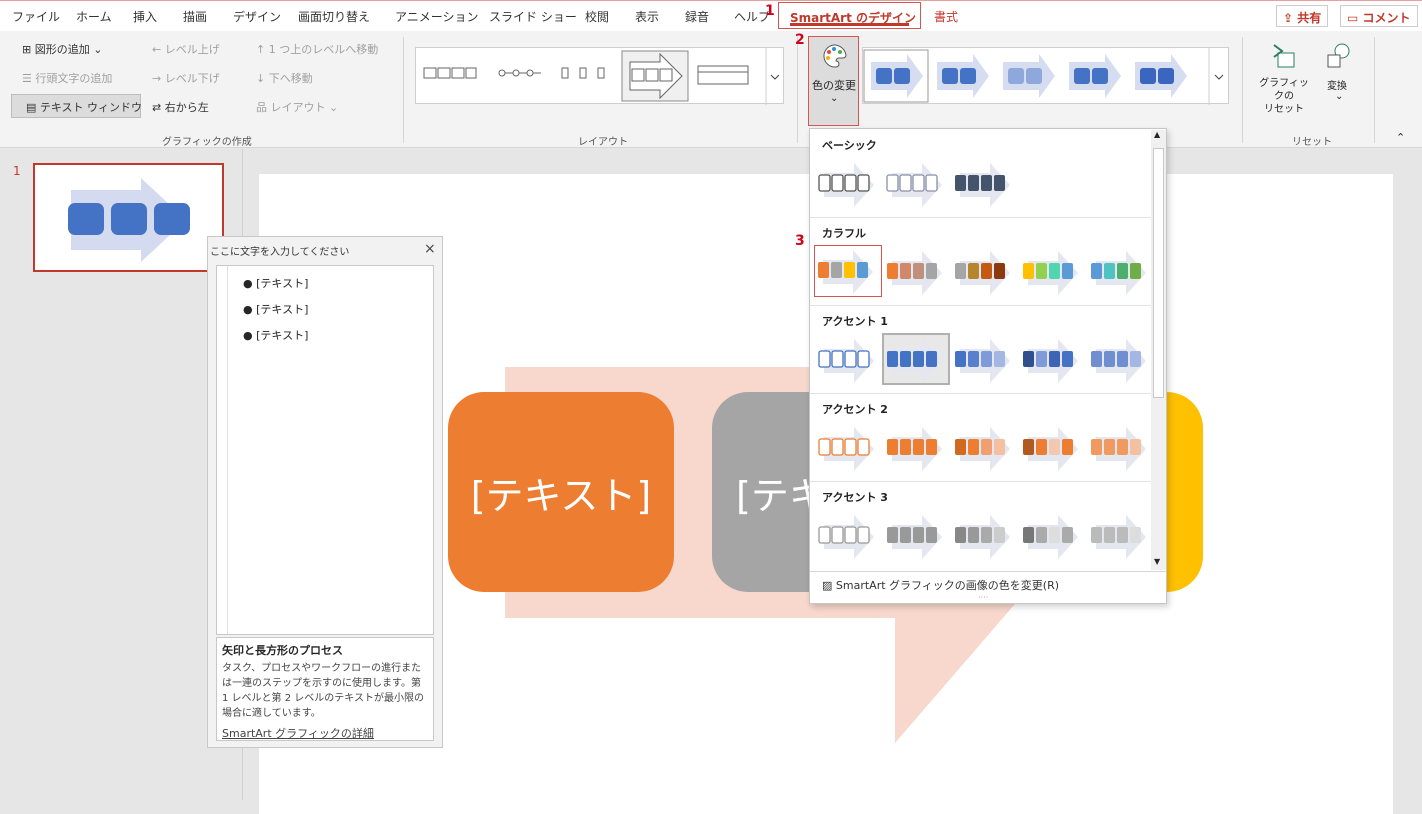 The height and width of the screenshot is (814, 1422). What do you see at coordinates (36, 16) in the screenshot?
I see `tab-file: ファイル` at bounding box center [36, 16].